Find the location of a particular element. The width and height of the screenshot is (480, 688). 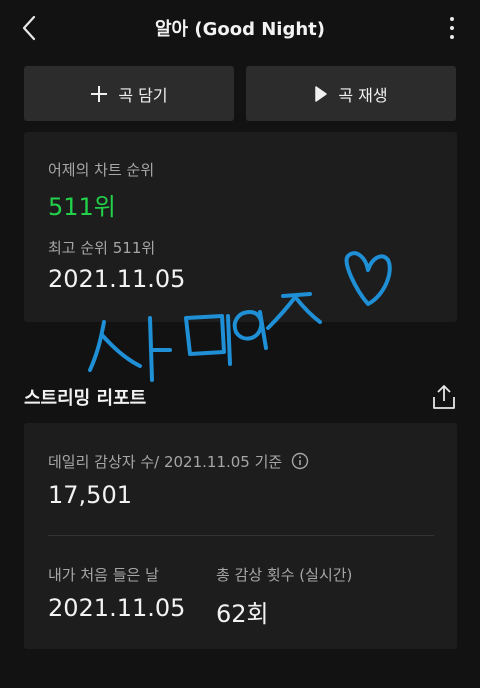

back-button is located at coordinates (30, 28).